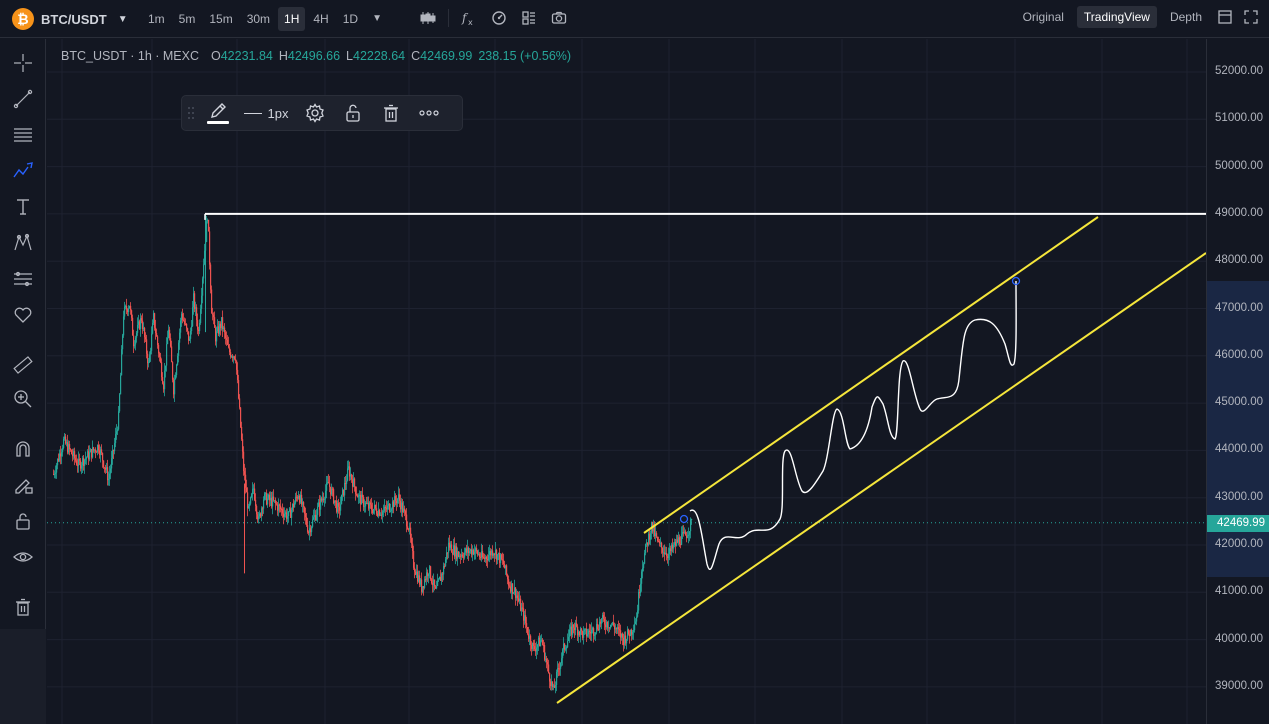  I want to click on crosshair-icon, so click(23, 63).